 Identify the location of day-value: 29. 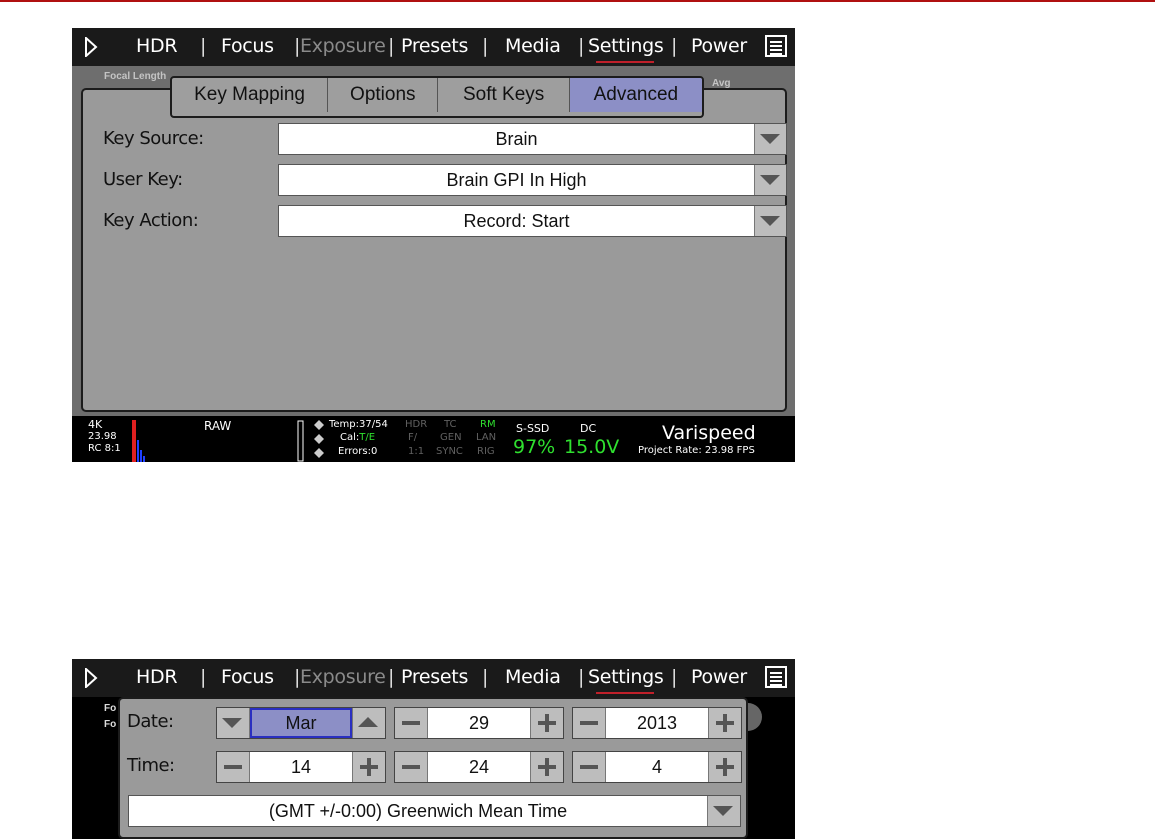
(479, 723).